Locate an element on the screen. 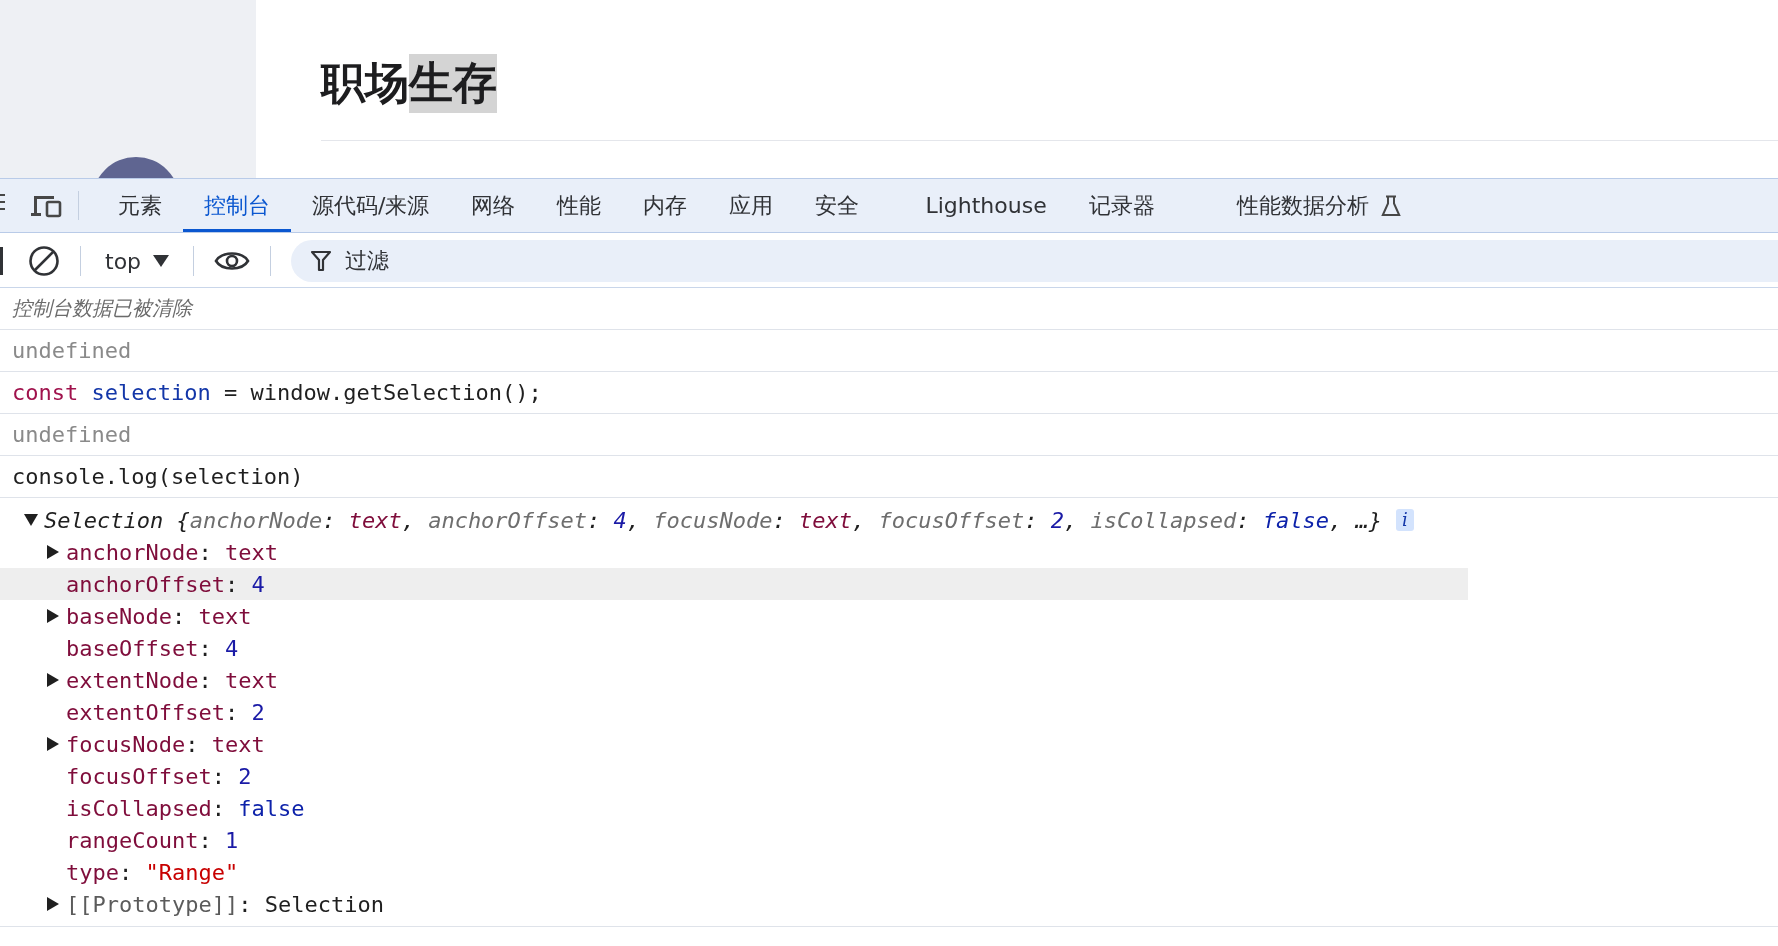 The image size is (1778, 946). filter-icon is located at coordinates (321, 261).